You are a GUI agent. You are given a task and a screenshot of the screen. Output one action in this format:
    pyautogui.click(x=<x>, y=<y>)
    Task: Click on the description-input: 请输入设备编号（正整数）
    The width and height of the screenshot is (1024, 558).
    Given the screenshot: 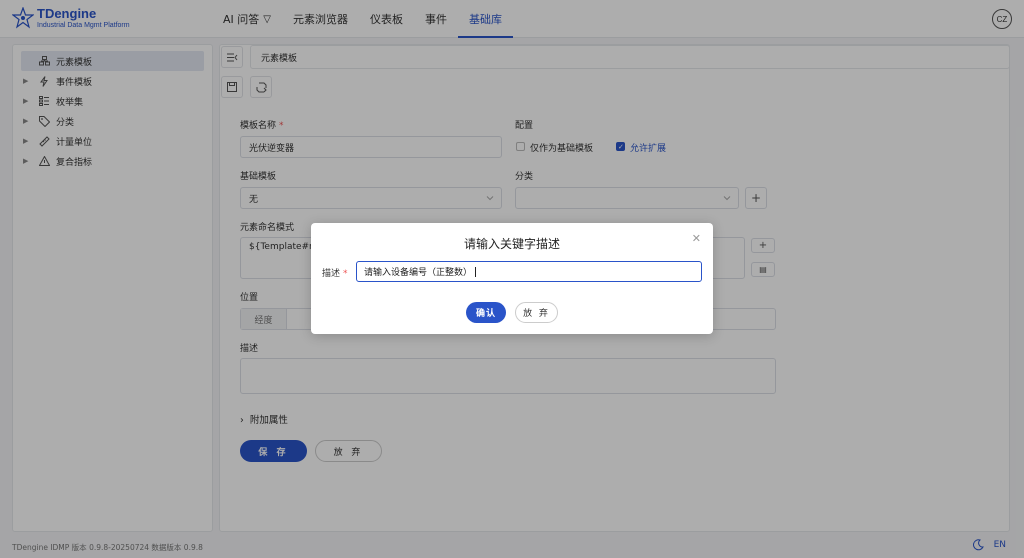 What is the action you would take?
    pyautogui.click(x=529, y=271)
    